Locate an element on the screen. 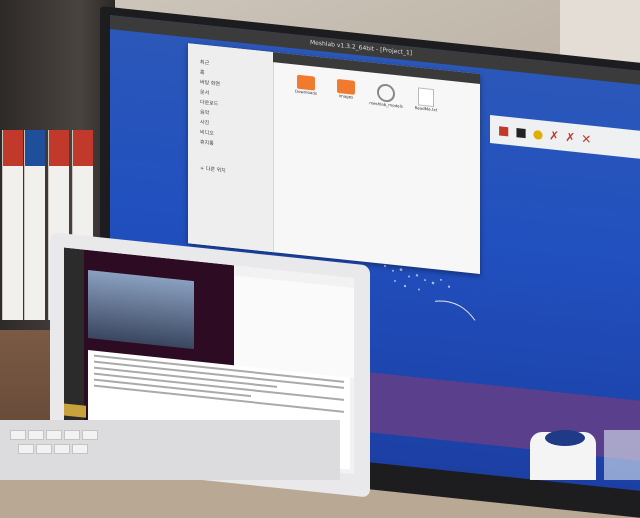 This screenshot has width=640, height=518. layer-icon: ■ is located at coordinates (520, 132).